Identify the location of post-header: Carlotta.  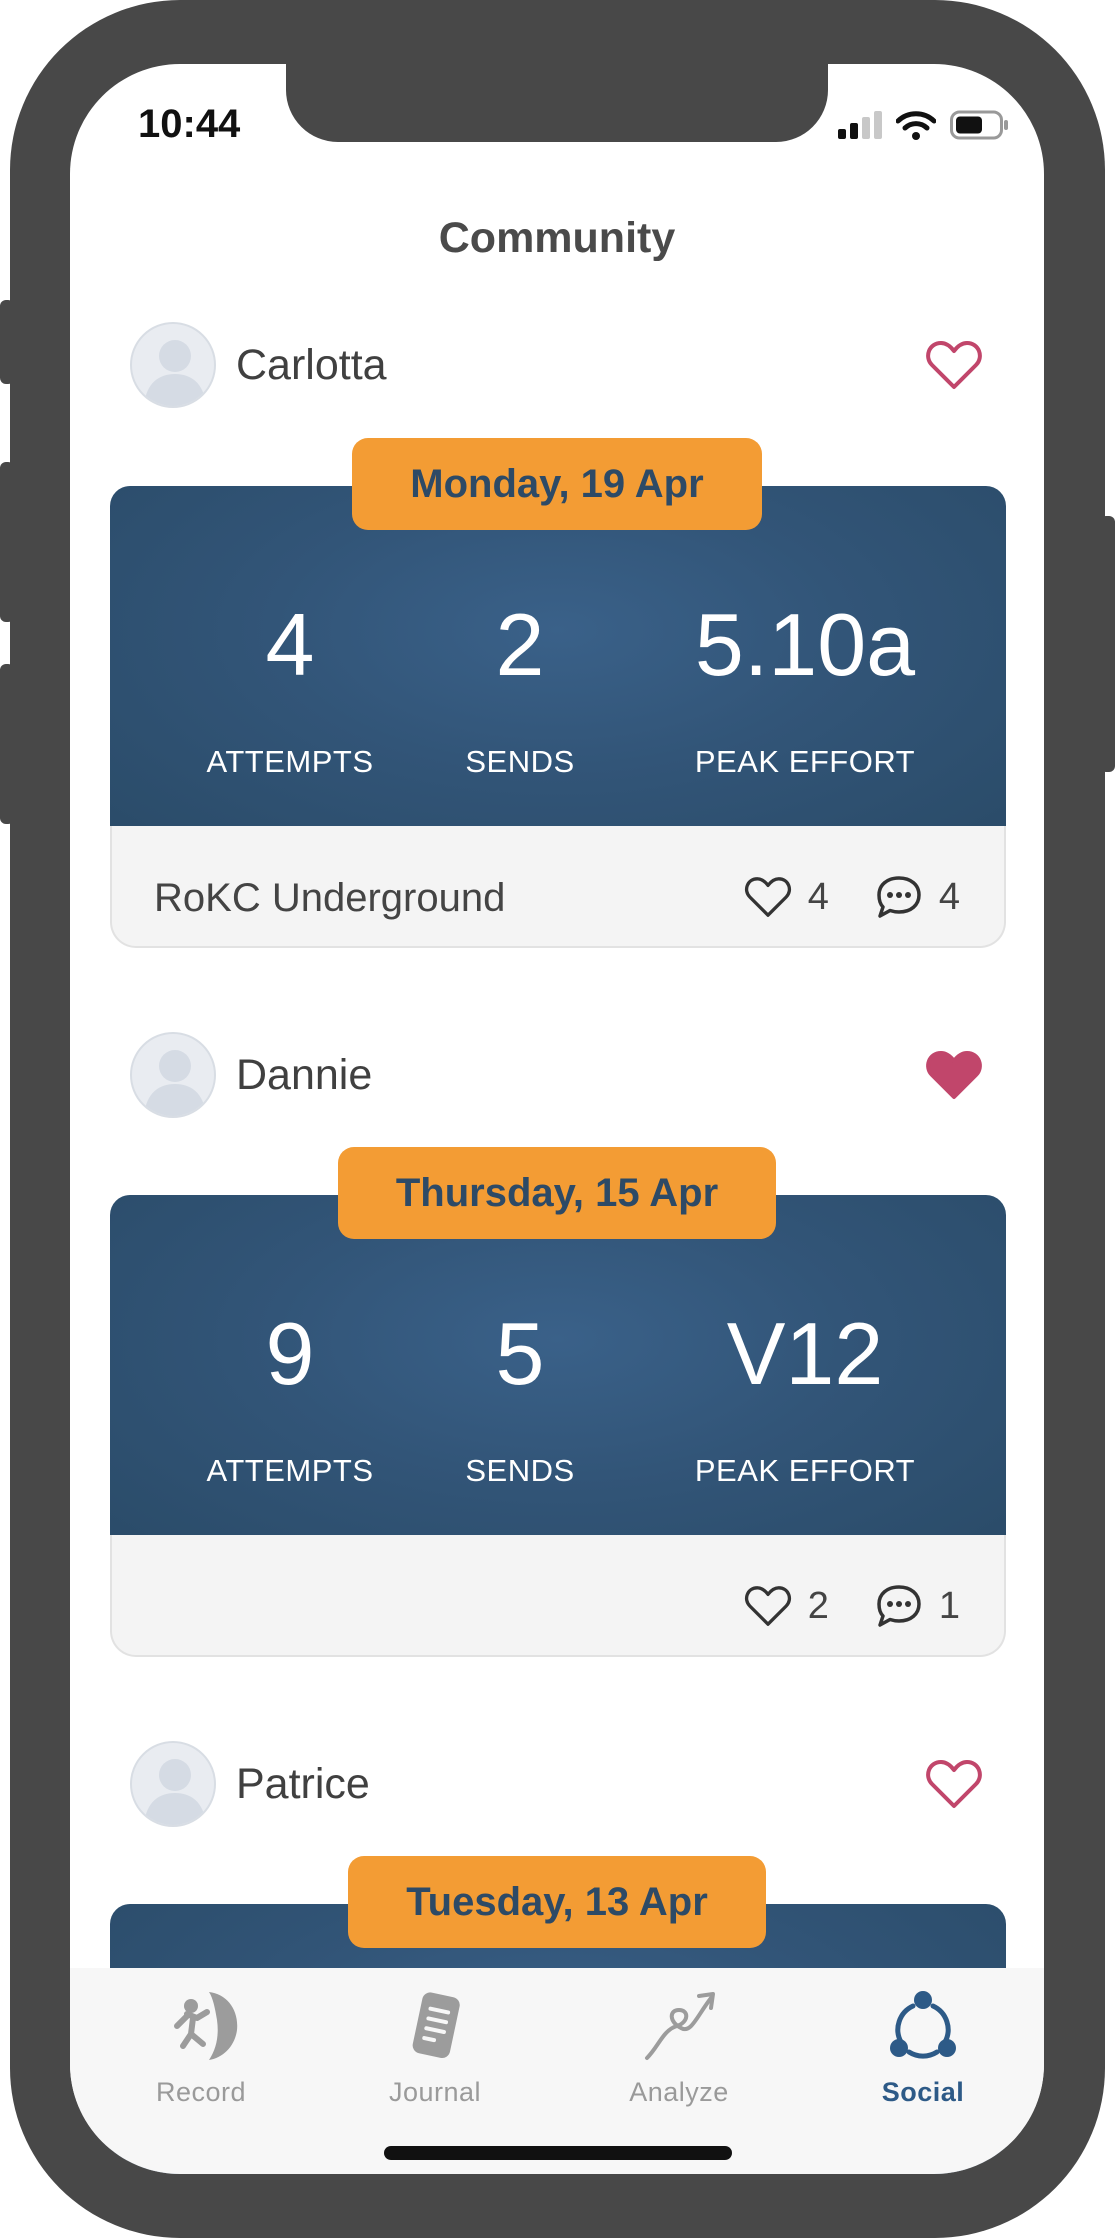
(557, 365).